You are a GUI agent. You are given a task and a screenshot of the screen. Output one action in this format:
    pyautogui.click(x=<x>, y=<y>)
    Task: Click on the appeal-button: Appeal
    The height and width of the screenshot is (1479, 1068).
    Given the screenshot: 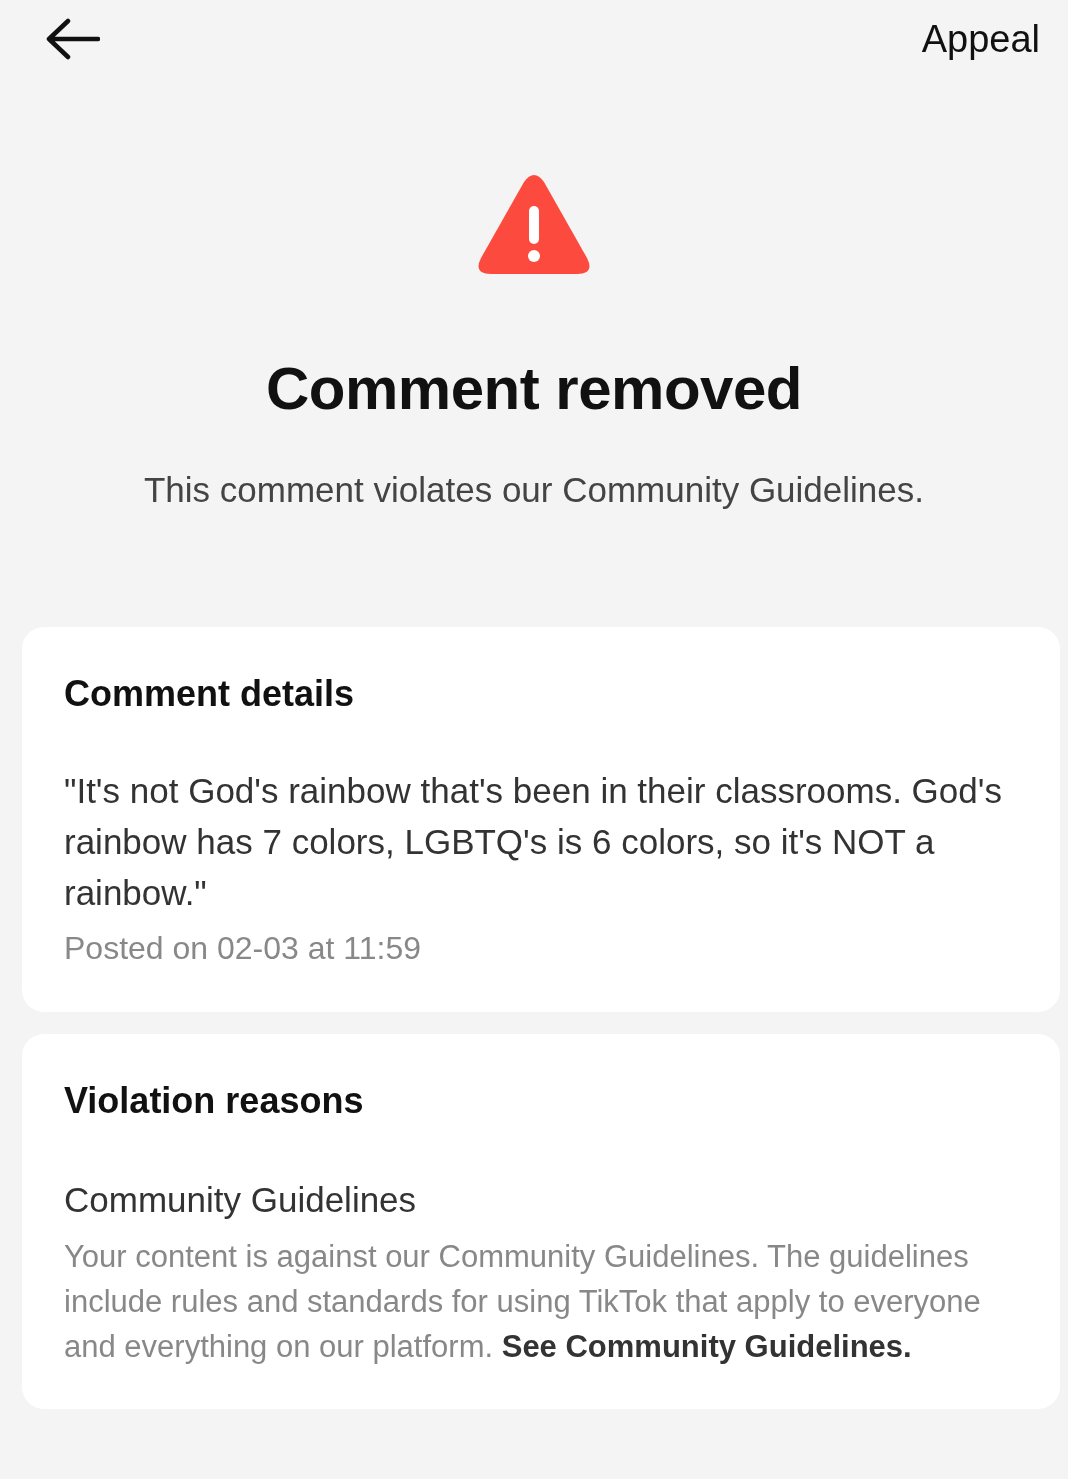 What is the action you would take?
    pyautogui.click(x=980, y=39)
    